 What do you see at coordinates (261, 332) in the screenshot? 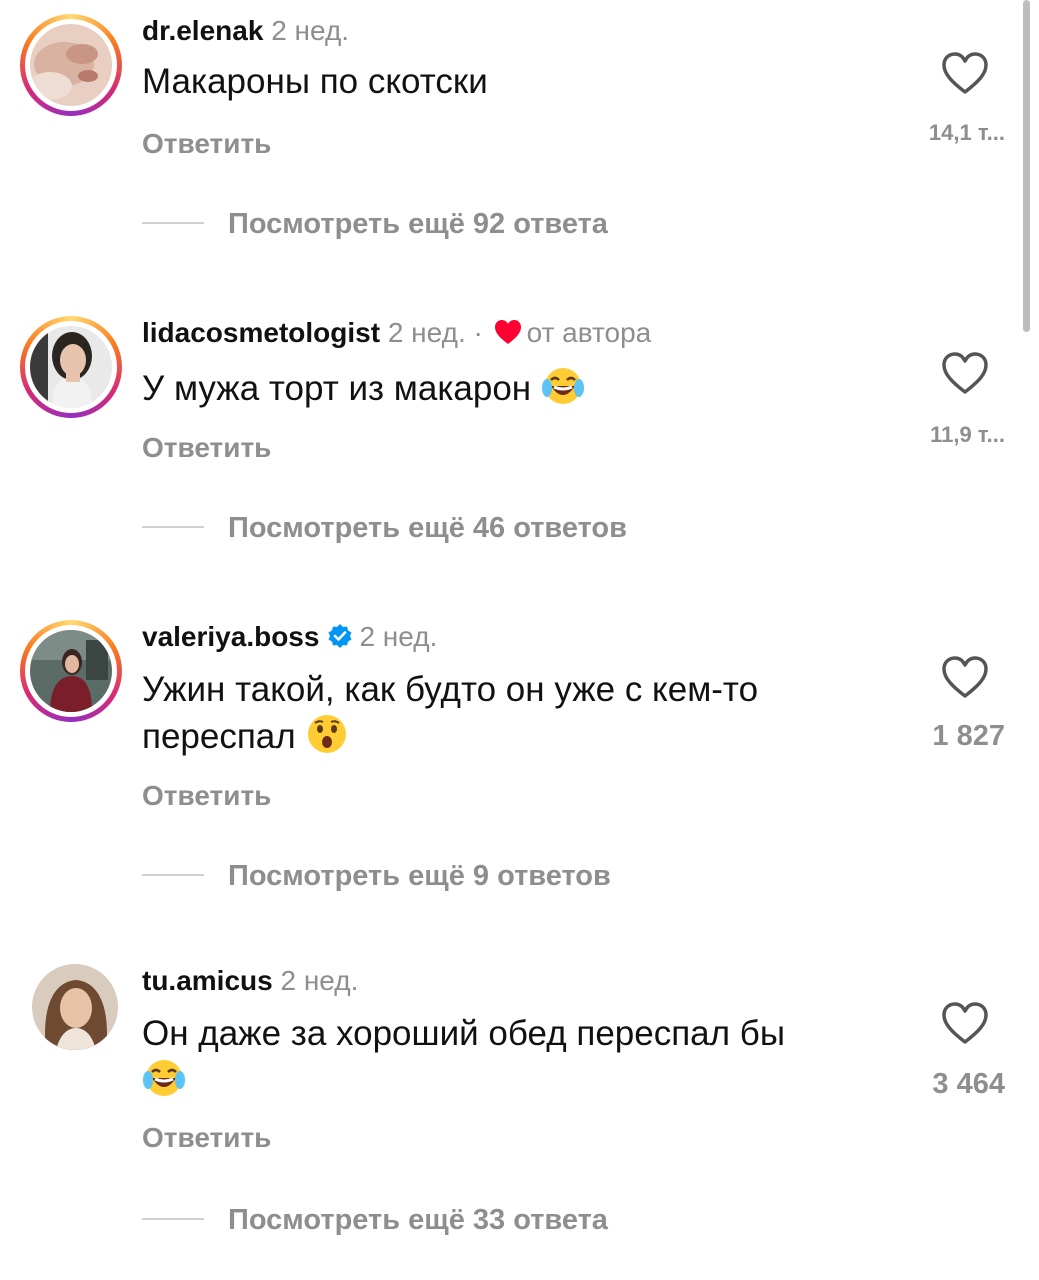
I see `username: lidacosmetologist` at bounding box center [261, 332].